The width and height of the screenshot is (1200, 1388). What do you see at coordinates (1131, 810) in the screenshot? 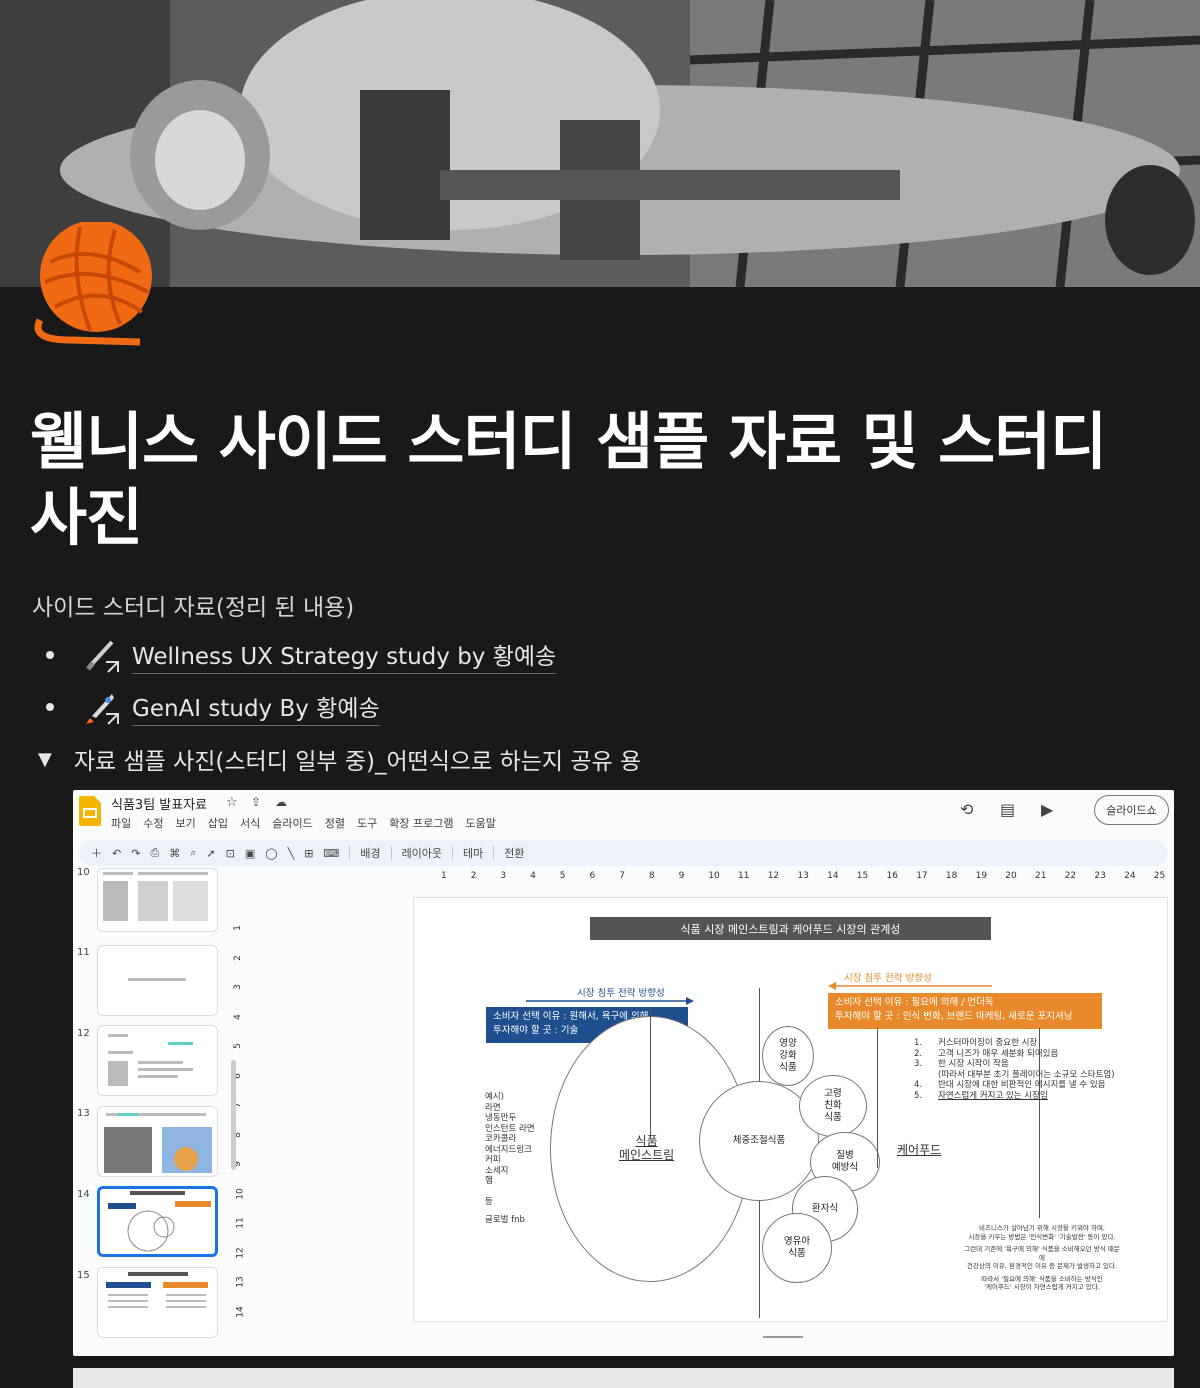
I see `slideshow-button: 슬라이드쇼` at bounding box center [1131, 810].